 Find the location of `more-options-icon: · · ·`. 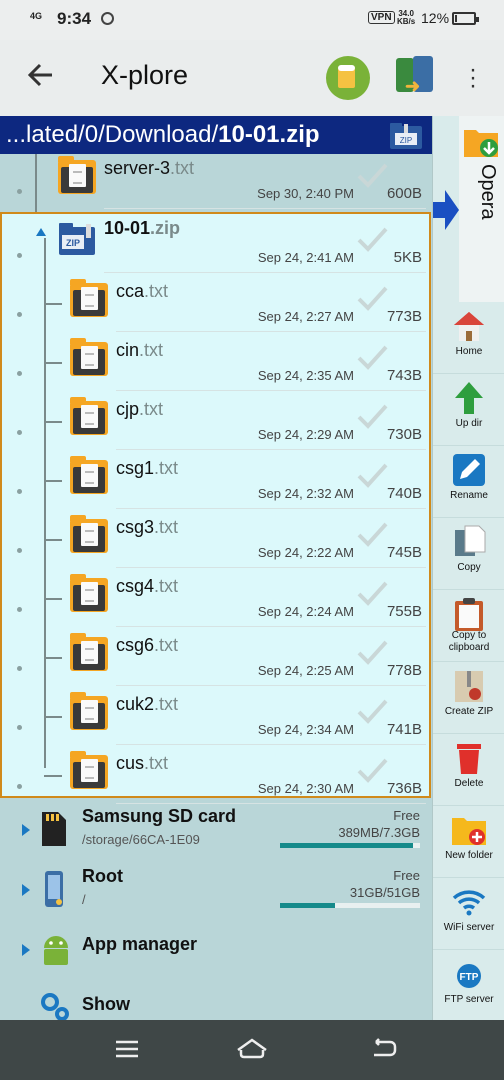

more-options-icon: · · · is located at coordinates (473, 78).